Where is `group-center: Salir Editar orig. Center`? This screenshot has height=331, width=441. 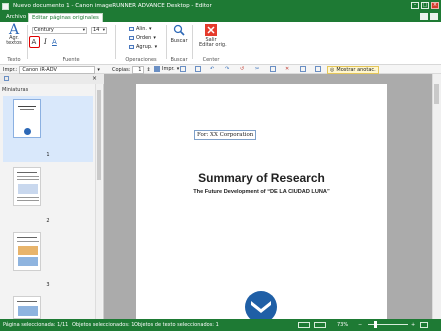
group-center: Salir Editar orig. Center is located at coordinates (211, 43).